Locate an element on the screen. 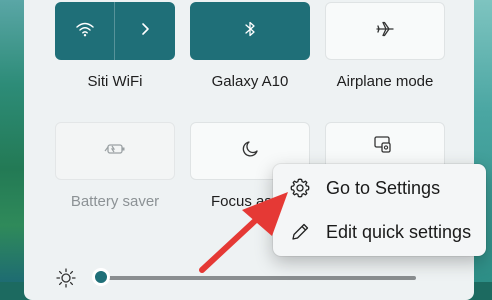 The height and width of the screenshot is (300, 492). wifi-expand-button is located at coordinates (145, 31).